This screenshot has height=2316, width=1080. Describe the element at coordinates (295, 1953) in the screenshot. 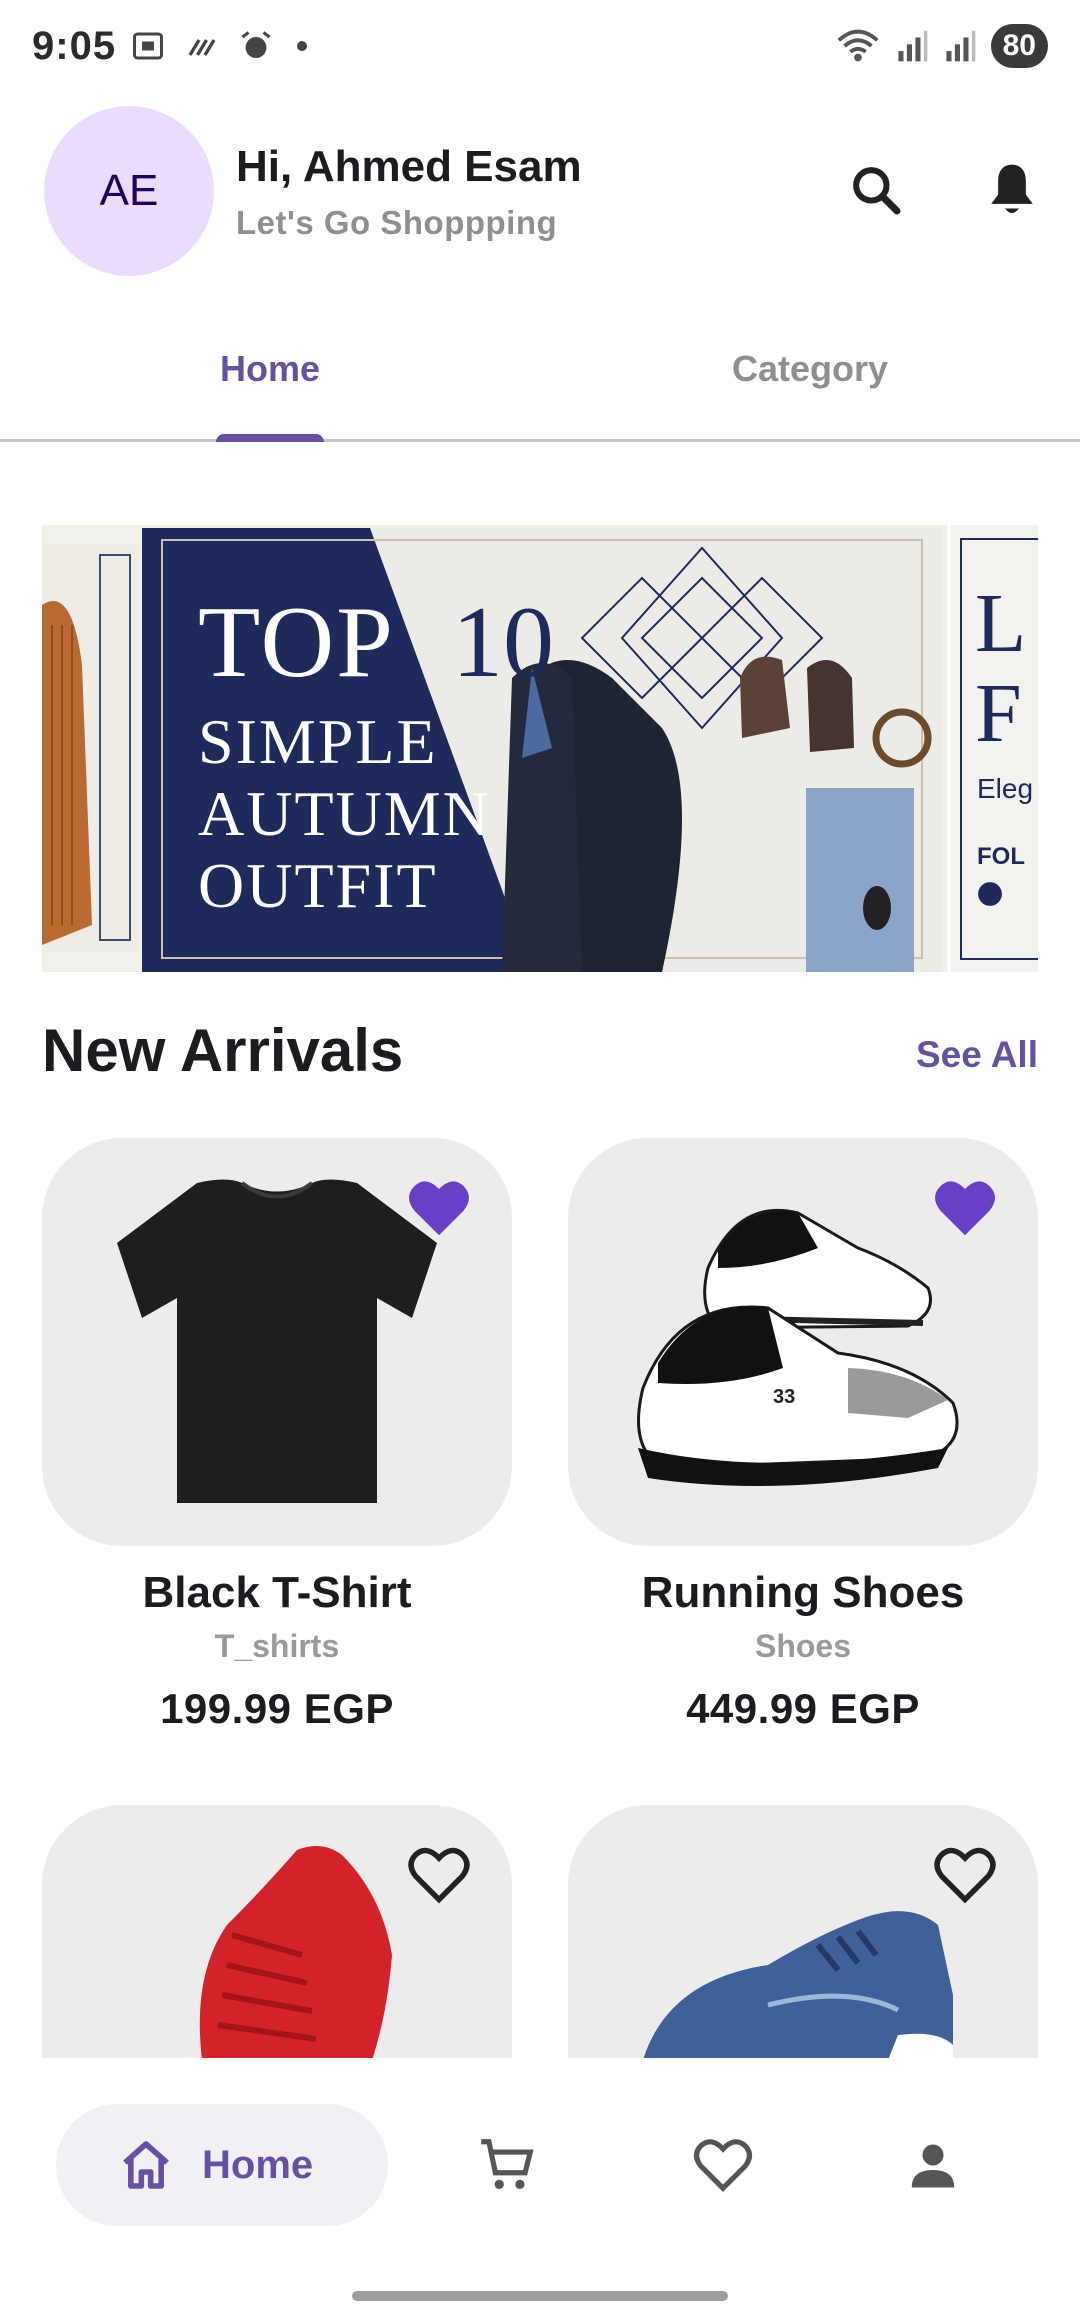

I see `red-sneaker-image` at that location.